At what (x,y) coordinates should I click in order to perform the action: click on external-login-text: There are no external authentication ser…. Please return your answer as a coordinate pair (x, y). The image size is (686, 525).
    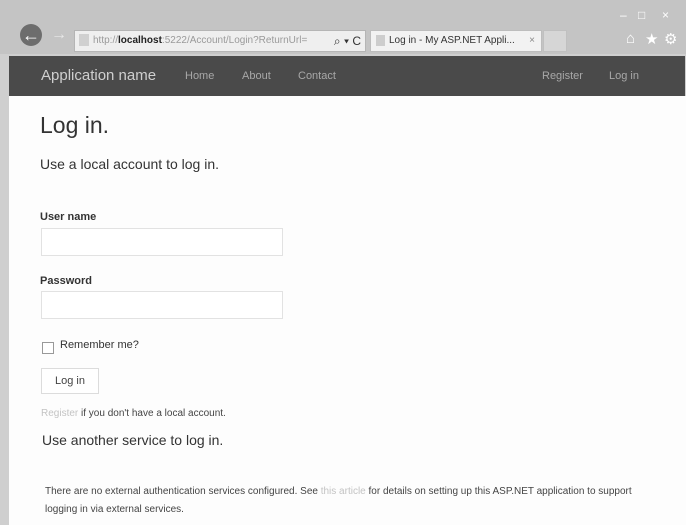
    Looking at the image, I should click on (355, 501).